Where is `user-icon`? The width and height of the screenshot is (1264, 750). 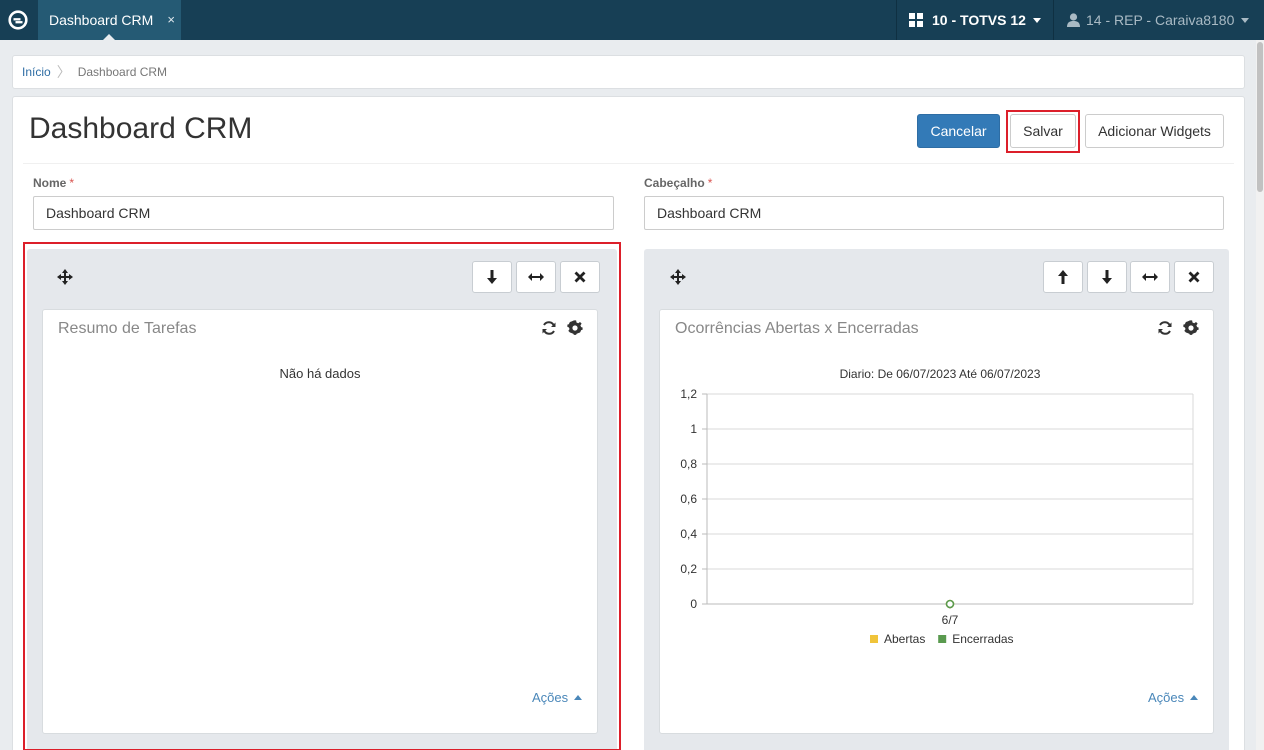 user-icon is located at coordinates (1073, 20).